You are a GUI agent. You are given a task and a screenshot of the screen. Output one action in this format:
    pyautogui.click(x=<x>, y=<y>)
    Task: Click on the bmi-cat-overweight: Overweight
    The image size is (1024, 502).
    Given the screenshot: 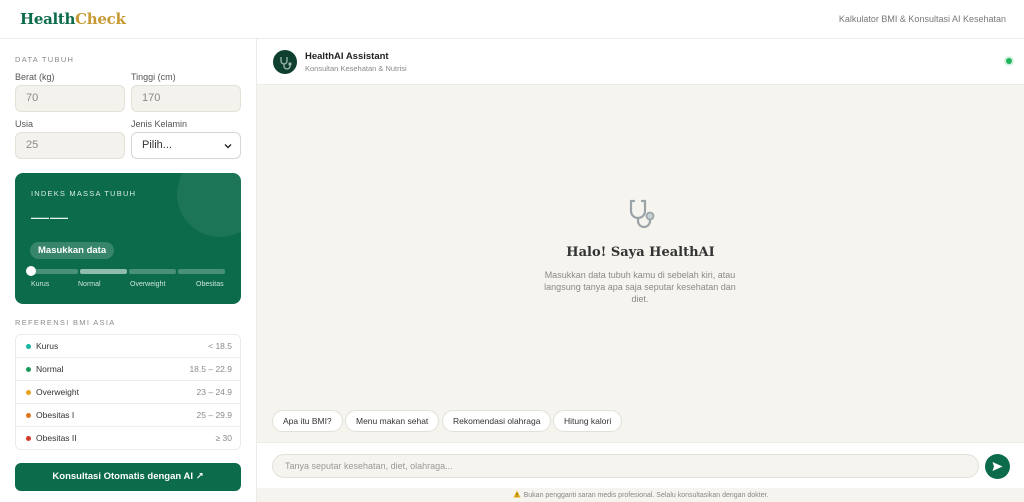 What is the action you would take?
    pyautogui.click(x=148, y=284)
    